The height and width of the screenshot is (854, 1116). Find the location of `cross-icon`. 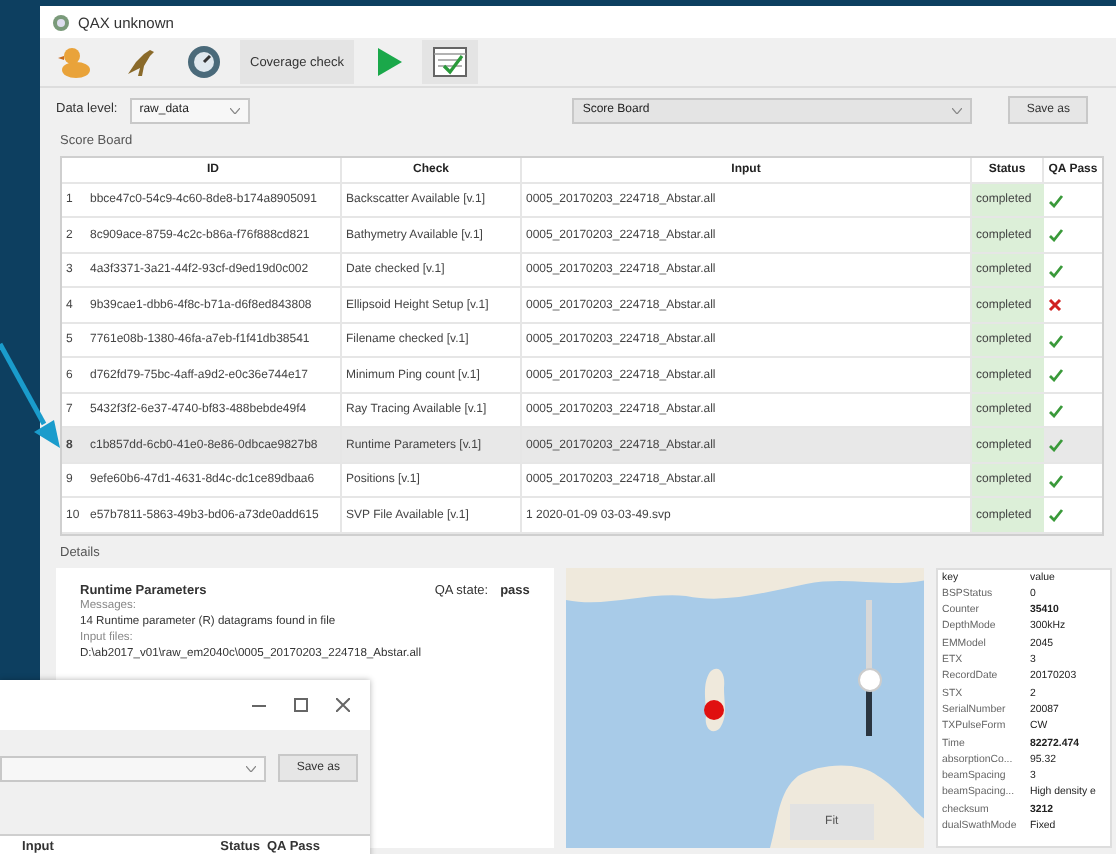

cross-icon is located at coordinates (1055, 305).